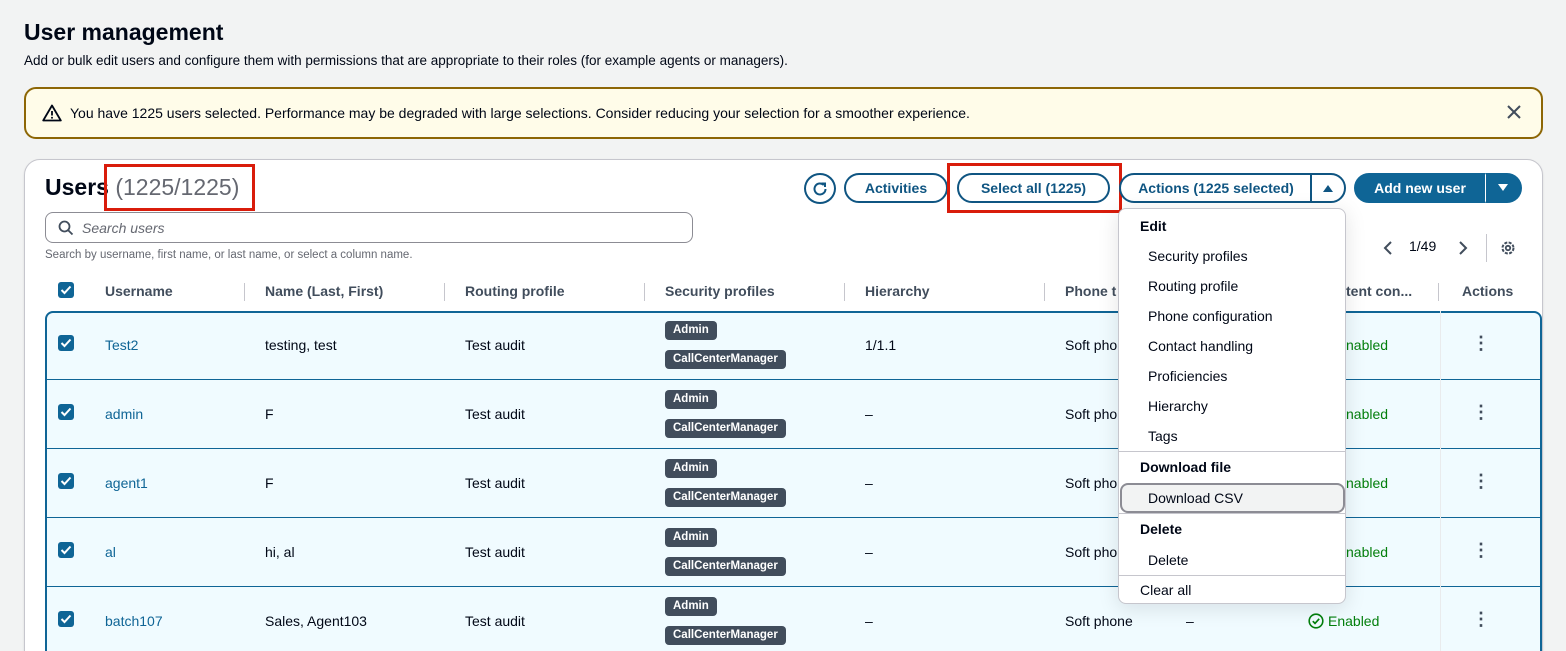 The height and width of the screenshot is (651, 1566). Describe the element at coordinates (1185, 467) in the screenshot. I see `dropdown-group-download: Download file` at that location.